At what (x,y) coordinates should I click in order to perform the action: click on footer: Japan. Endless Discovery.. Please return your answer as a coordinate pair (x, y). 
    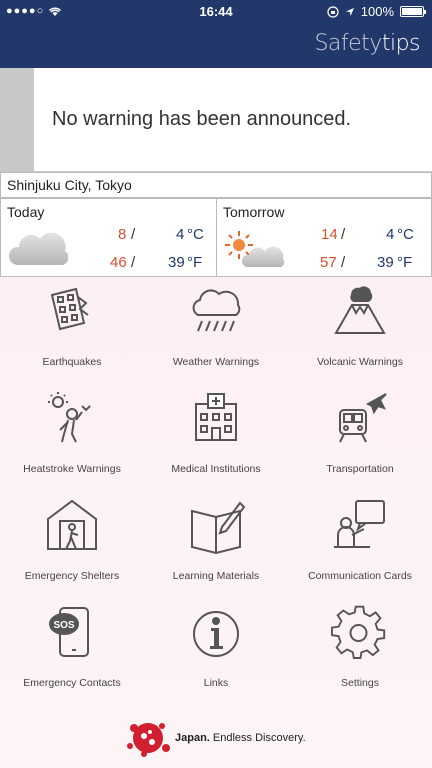
    Looking at the image, I should click on (216, 738).